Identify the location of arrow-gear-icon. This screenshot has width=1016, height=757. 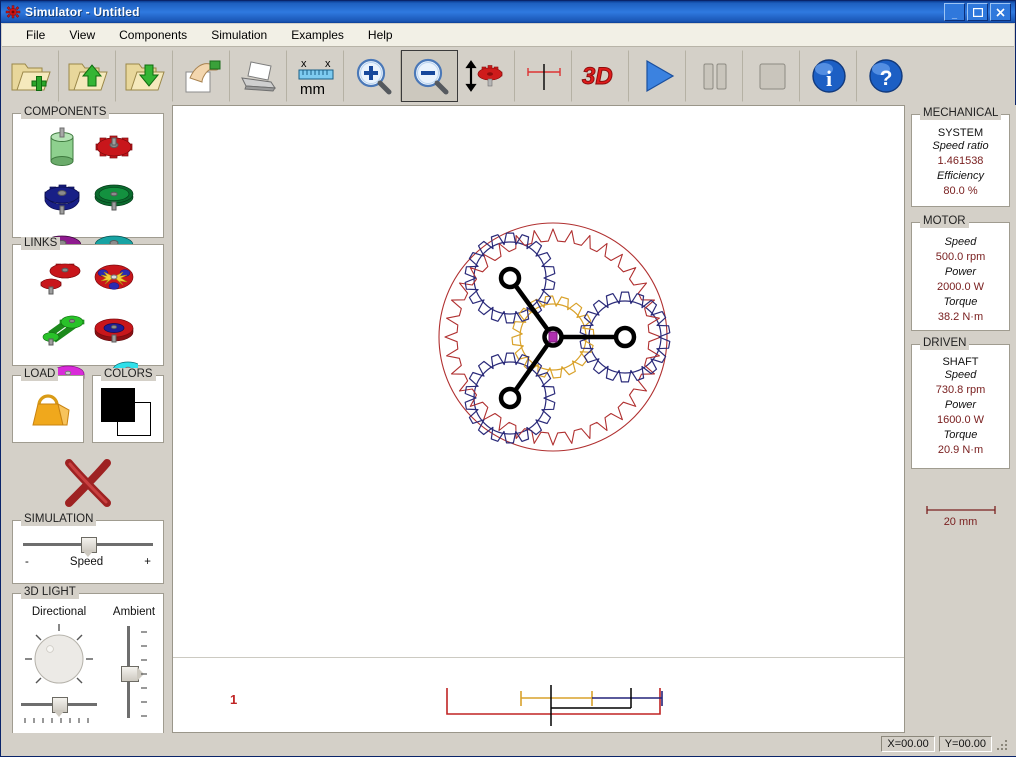
(487, 76).